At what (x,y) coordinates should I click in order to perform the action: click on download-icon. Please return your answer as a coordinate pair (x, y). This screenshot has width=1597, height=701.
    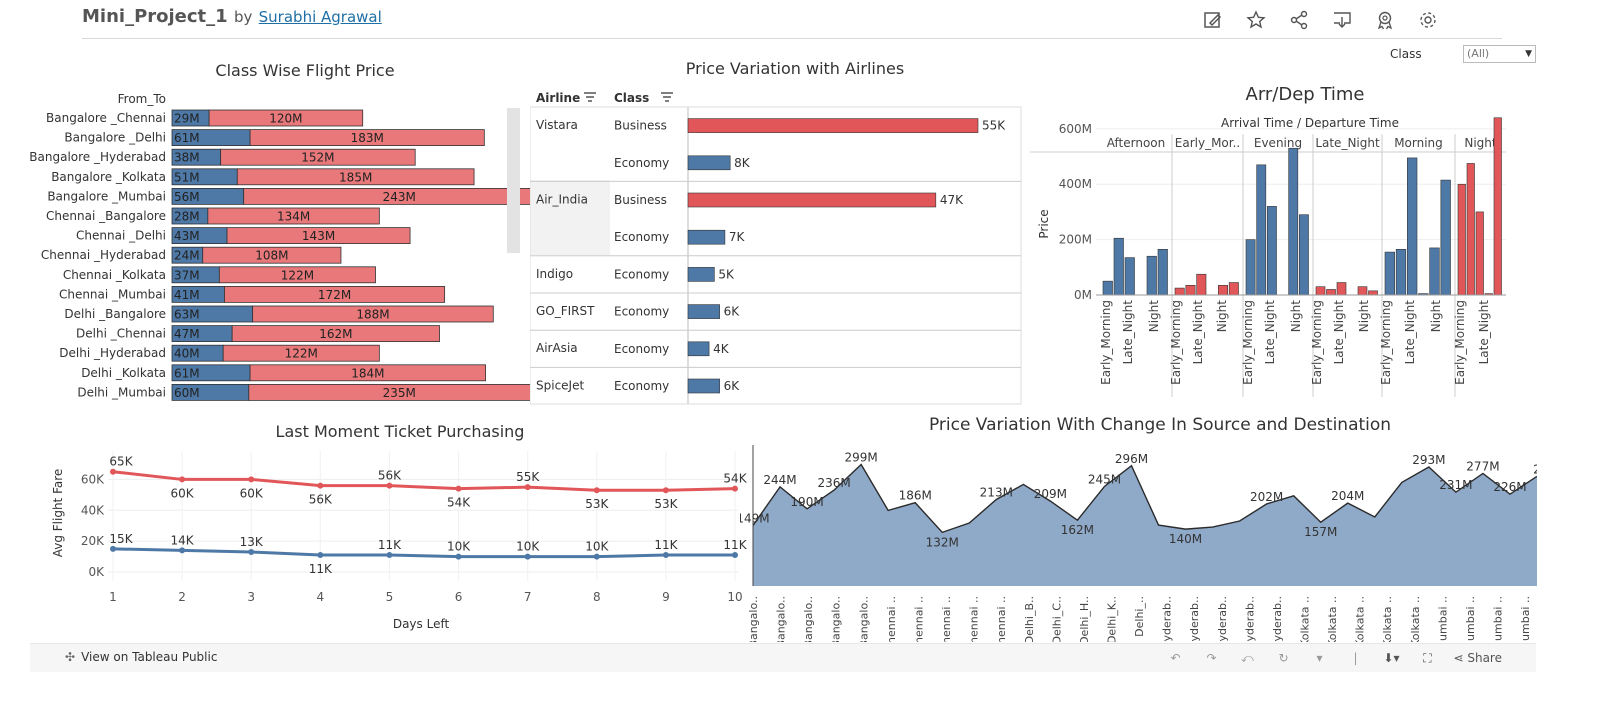
    Looking at the image, I should click on (1341, 20).